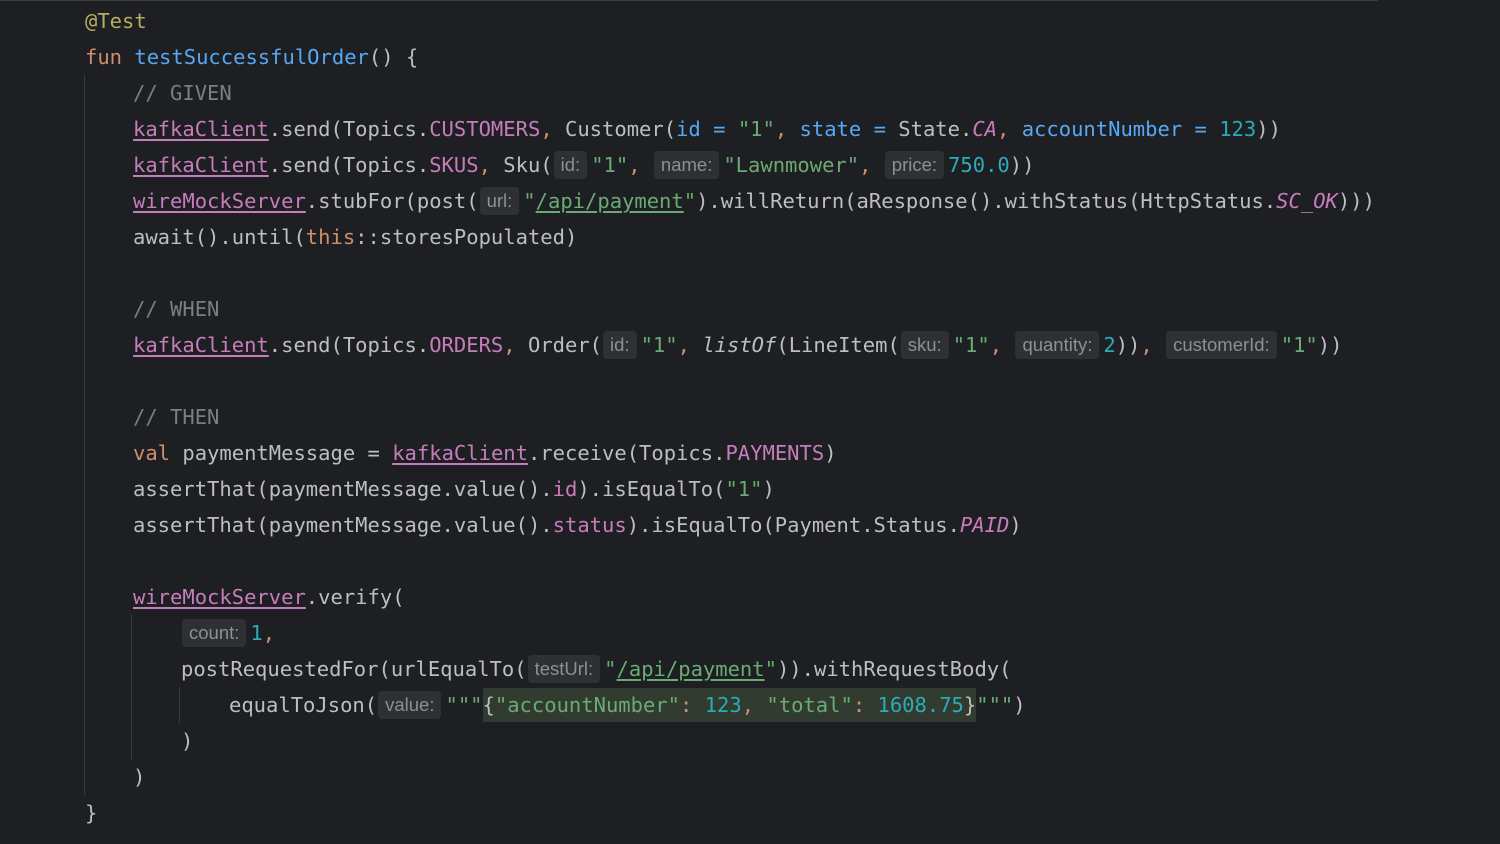 The height and width of the screenshot is (844, 1500). What do you see at coordinates (894, 669) in the screenshot?
I see `code-token: )).withRequestBody(` at bounding box center [894, 669].